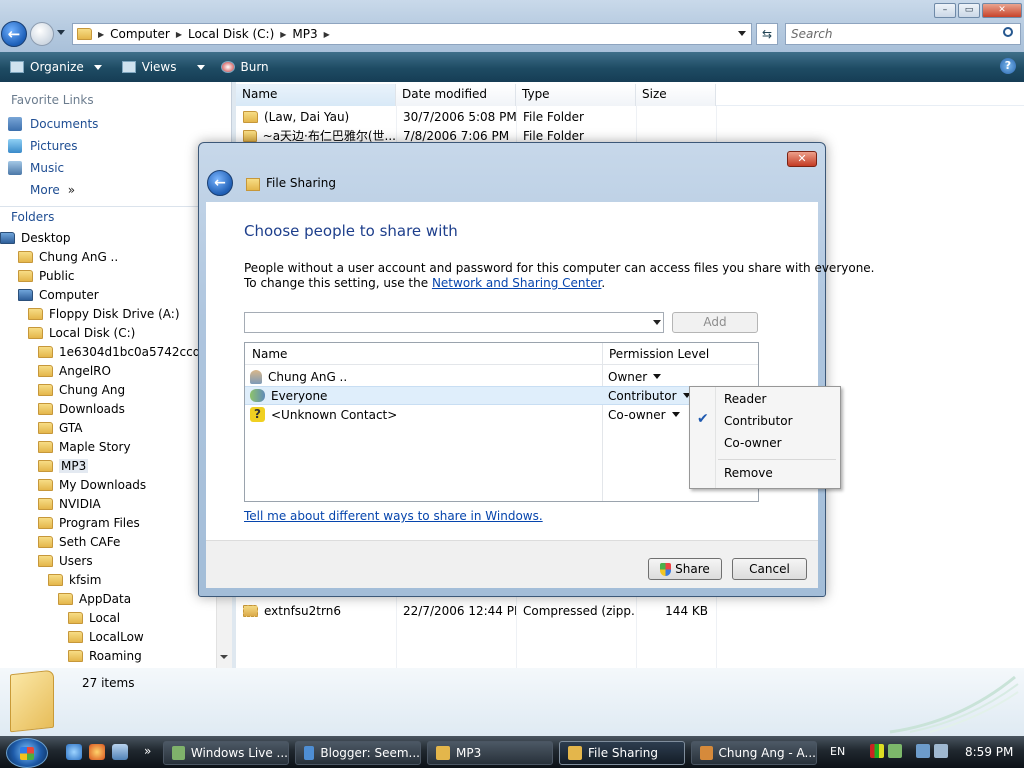 This screenshot has width=1024, height=768. I want to click on tree-item: Floppy Disk Drive (A:), so click(104, 314).